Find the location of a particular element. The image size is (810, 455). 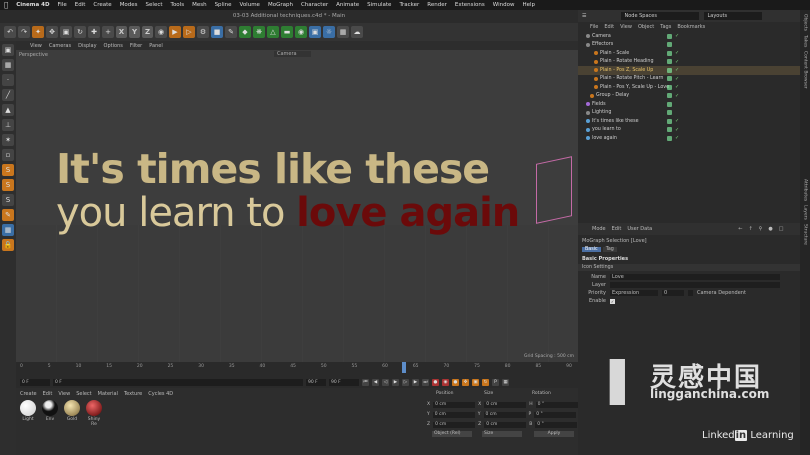

position-y-field: 0 cm is located at coordinates (453, 415).